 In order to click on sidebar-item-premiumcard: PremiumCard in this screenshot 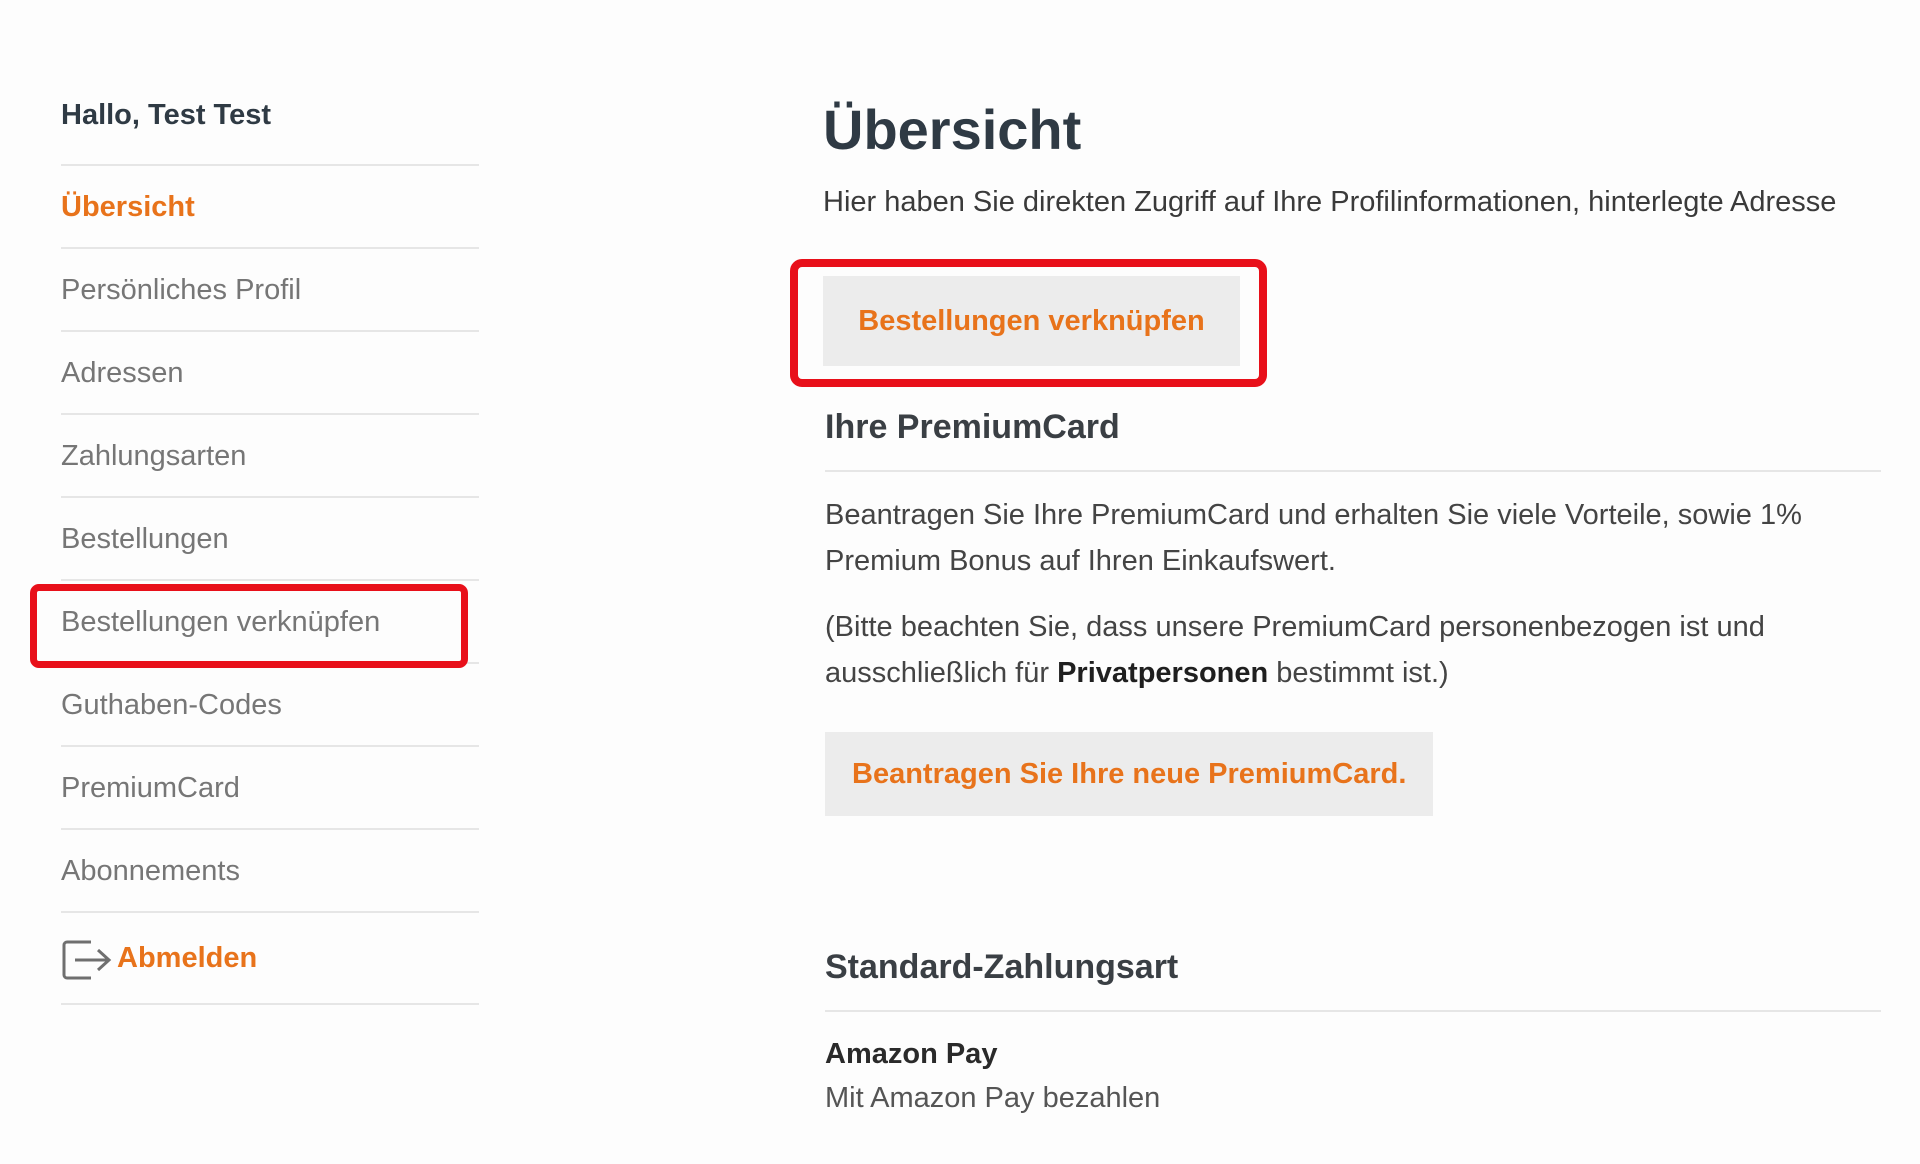, I will do `click(270, 788)`.